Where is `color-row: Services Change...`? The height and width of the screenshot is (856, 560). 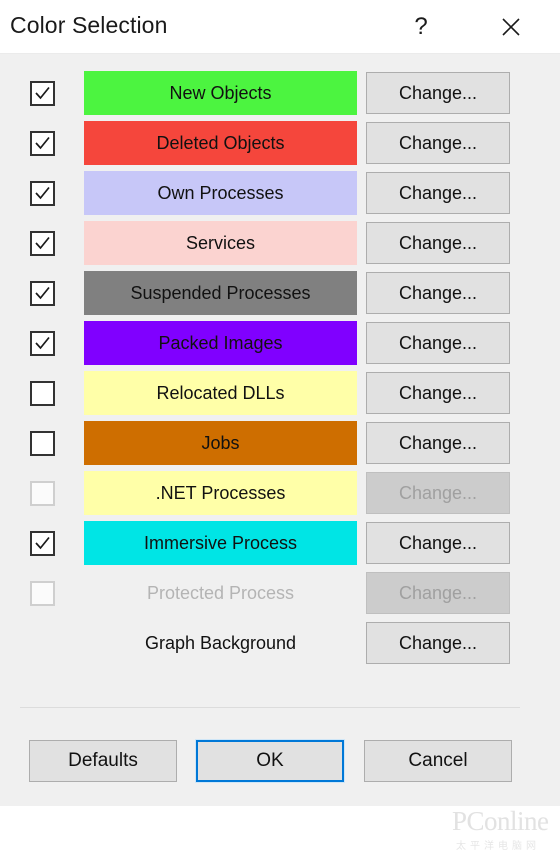
color-row: Services Change... is located at coordinates (280, 243).